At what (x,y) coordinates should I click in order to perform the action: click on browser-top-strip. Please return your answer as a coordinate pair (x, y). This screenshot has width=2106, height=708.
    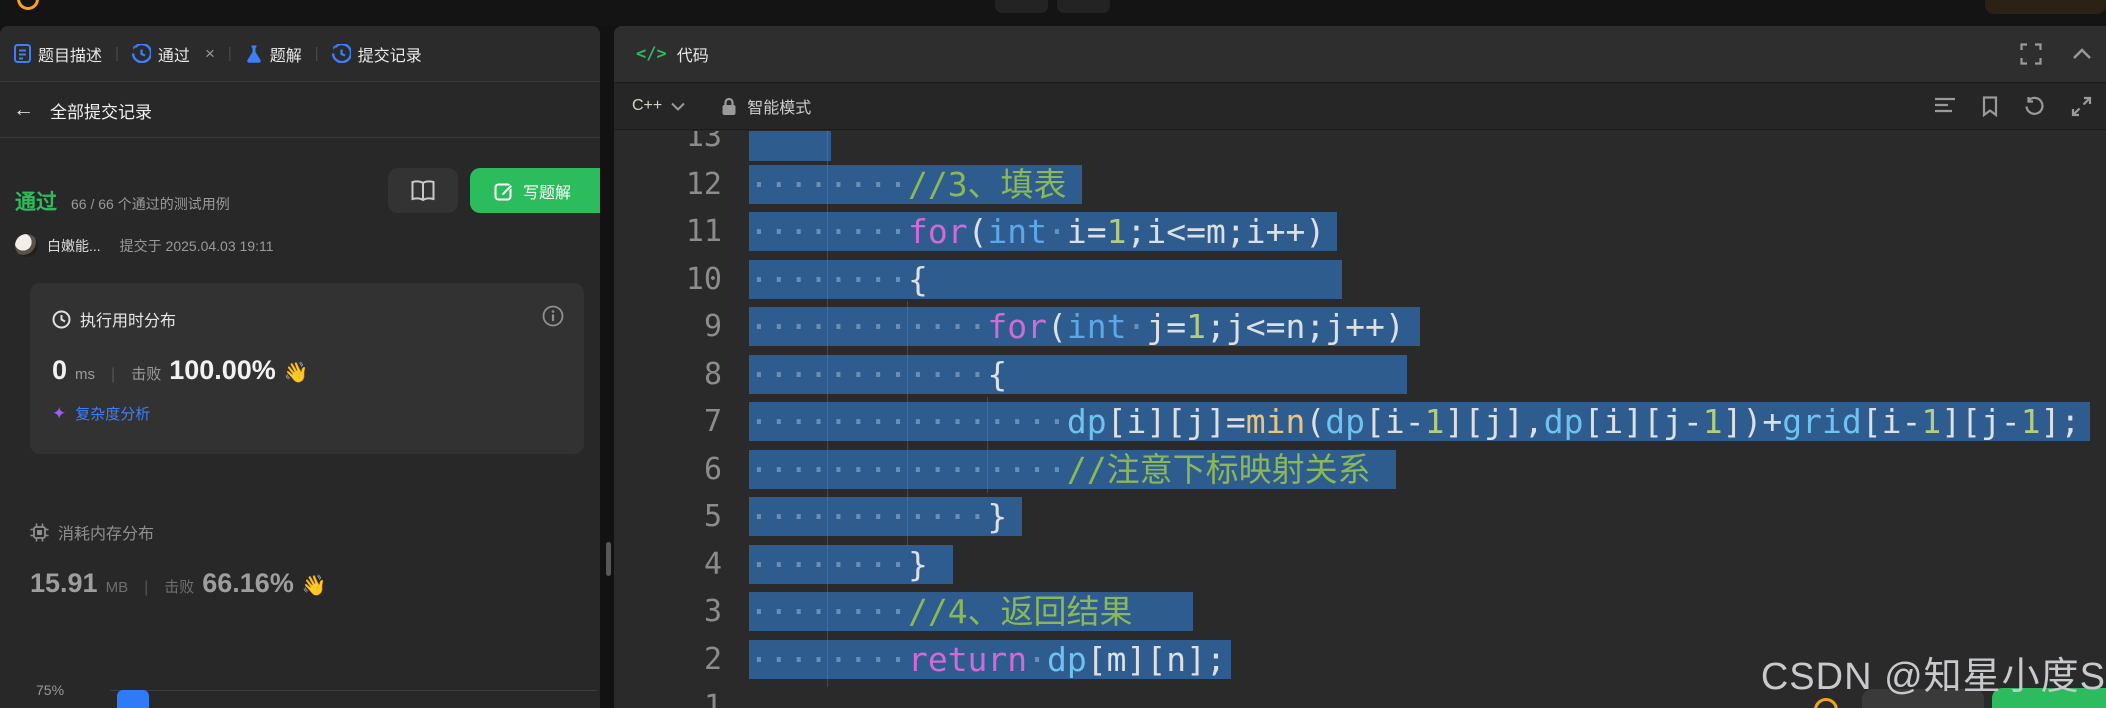
    Looking at the image, I should click on (1053, 13).